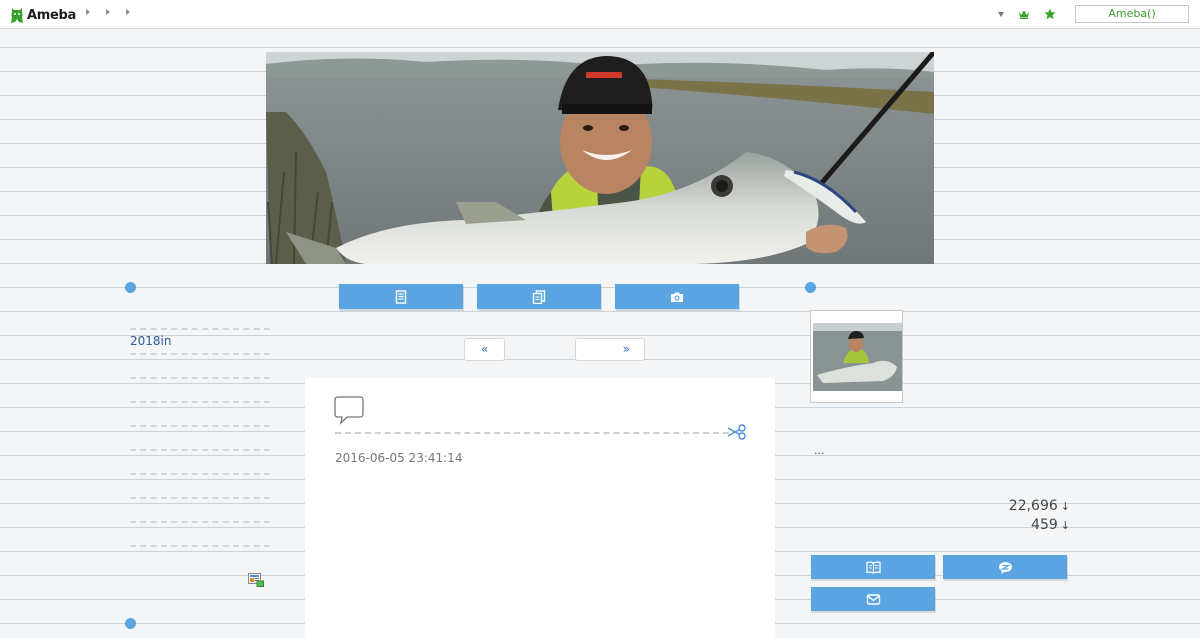 Image resolution: width=1200 pixels, height=638 pixels. I want to click on profile-photo-image, so click(857, 357).